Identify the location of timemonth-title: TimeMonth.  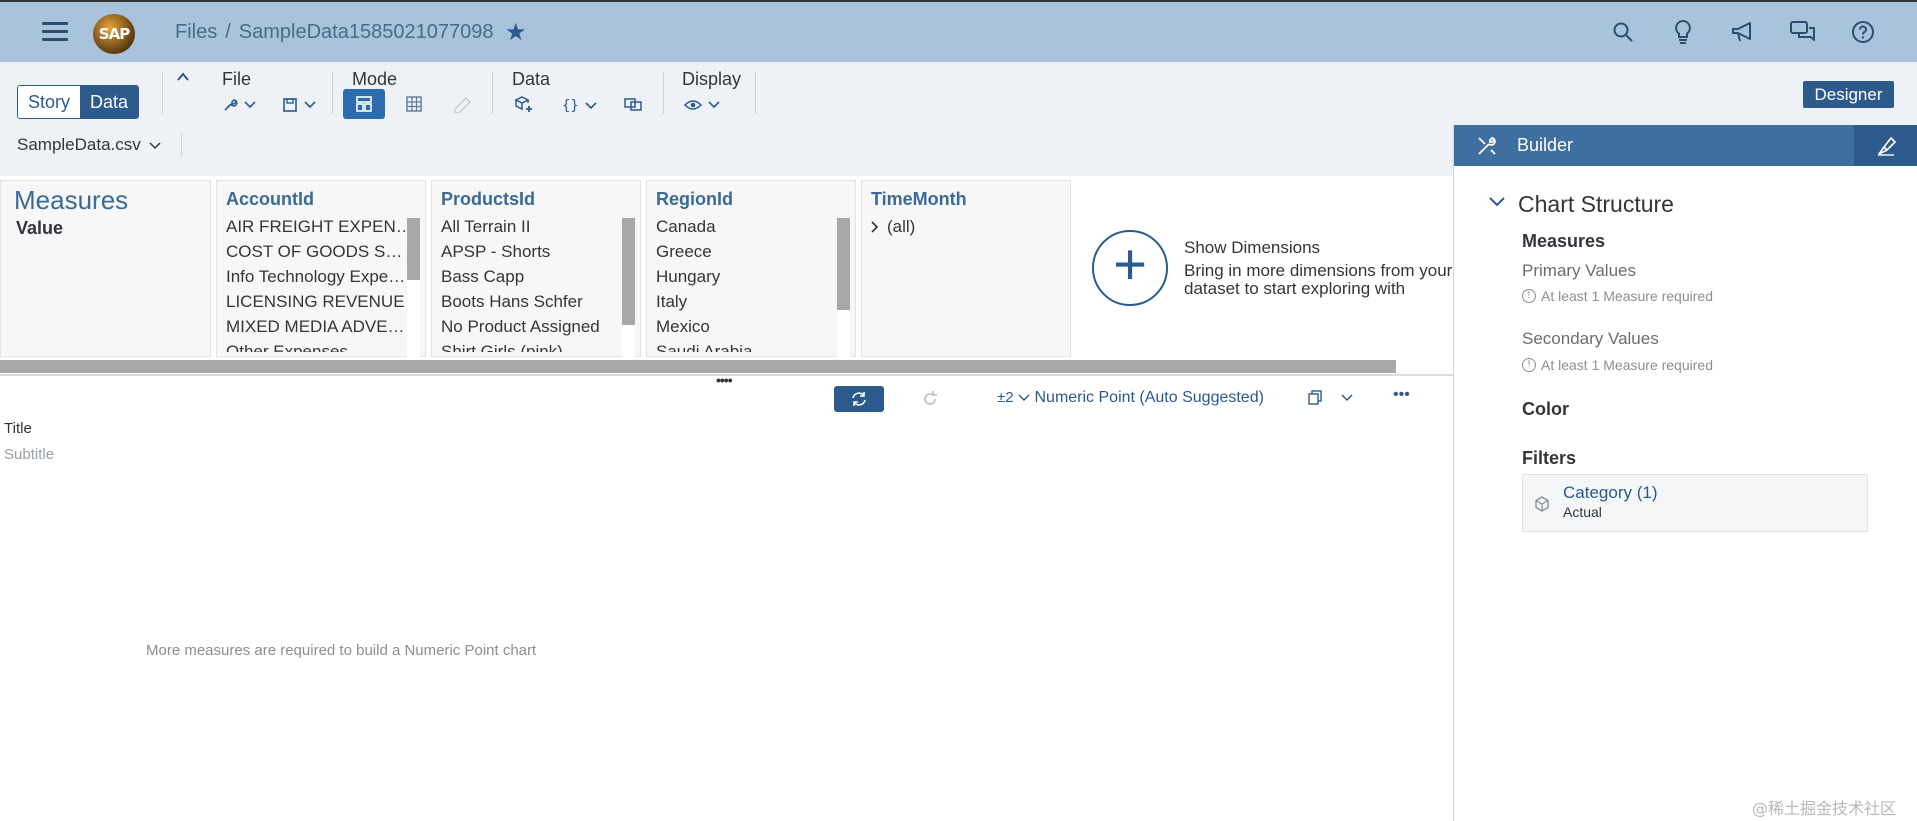
(919, 199).